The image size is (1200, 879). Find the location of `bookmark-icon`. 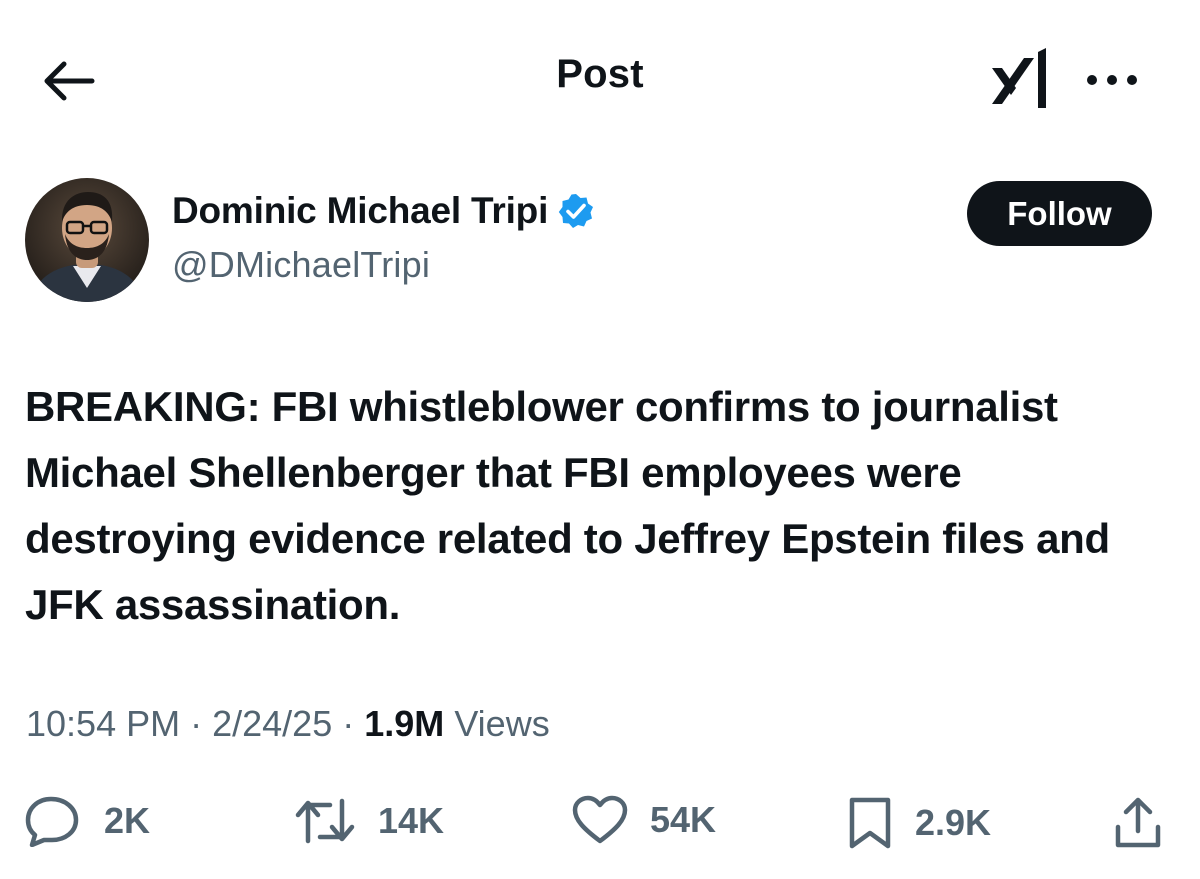

bookmark-icon is located at coordinates (870, 823).